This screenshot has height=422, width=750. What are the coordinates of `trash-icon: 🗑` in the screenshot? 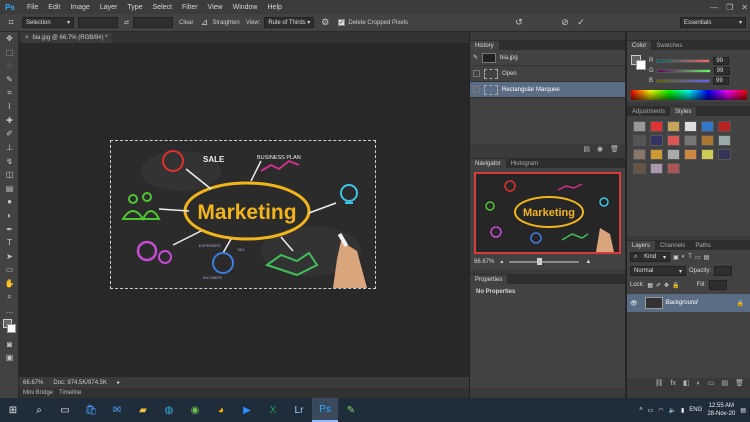 It's located at (614, 149).